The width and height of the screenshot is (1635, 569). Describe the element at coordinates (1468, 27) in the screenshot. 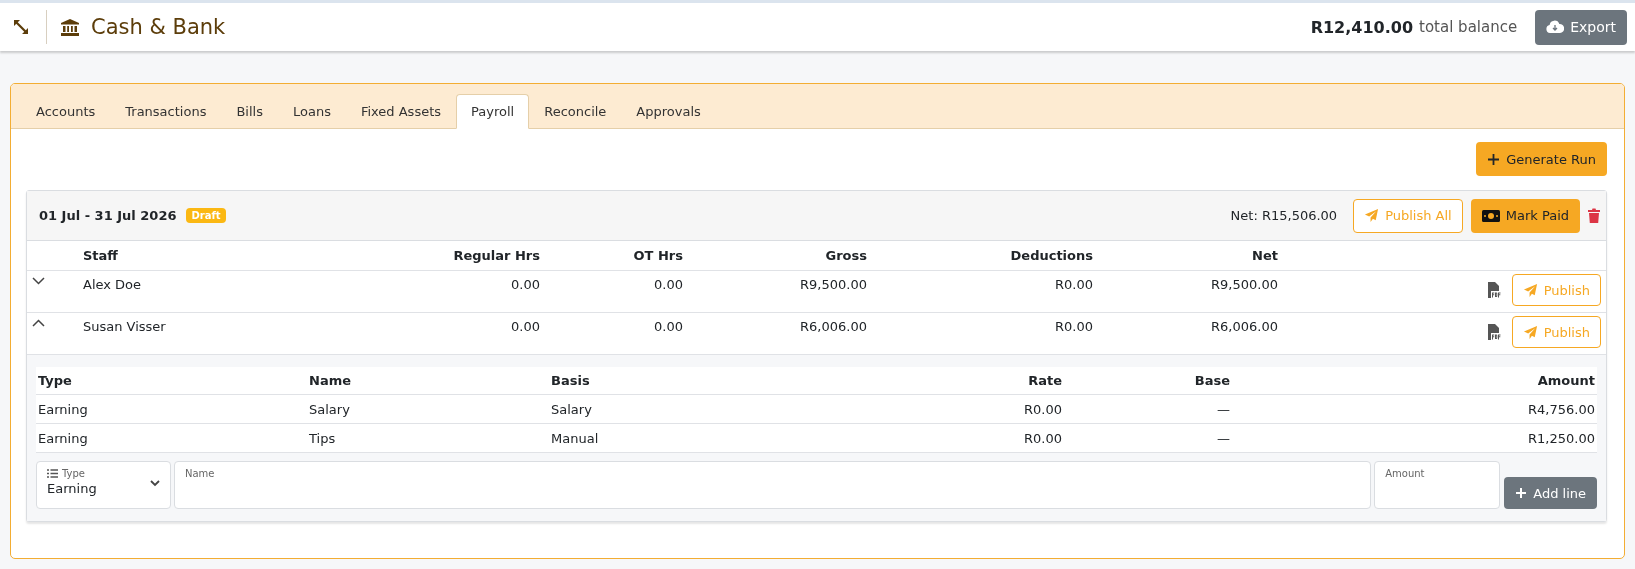

I see `total-balance-label: total balance` at that location.